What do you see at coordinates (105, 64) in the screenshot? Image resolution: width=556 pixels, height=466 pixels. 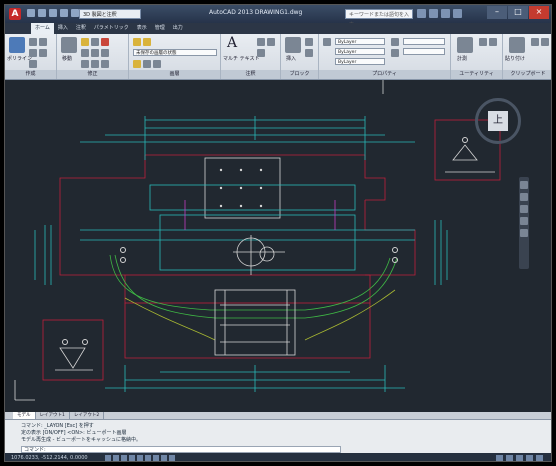 I see `array-icon` at bounding box center [105, 64].